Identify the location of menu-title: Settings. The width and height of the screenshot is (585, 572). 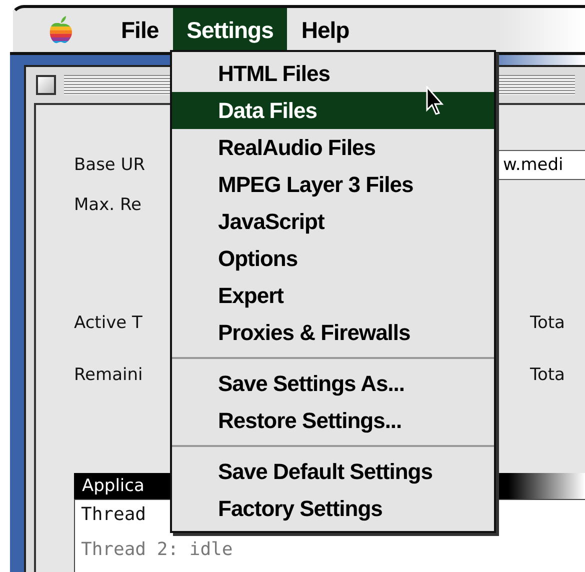
(230, 30).